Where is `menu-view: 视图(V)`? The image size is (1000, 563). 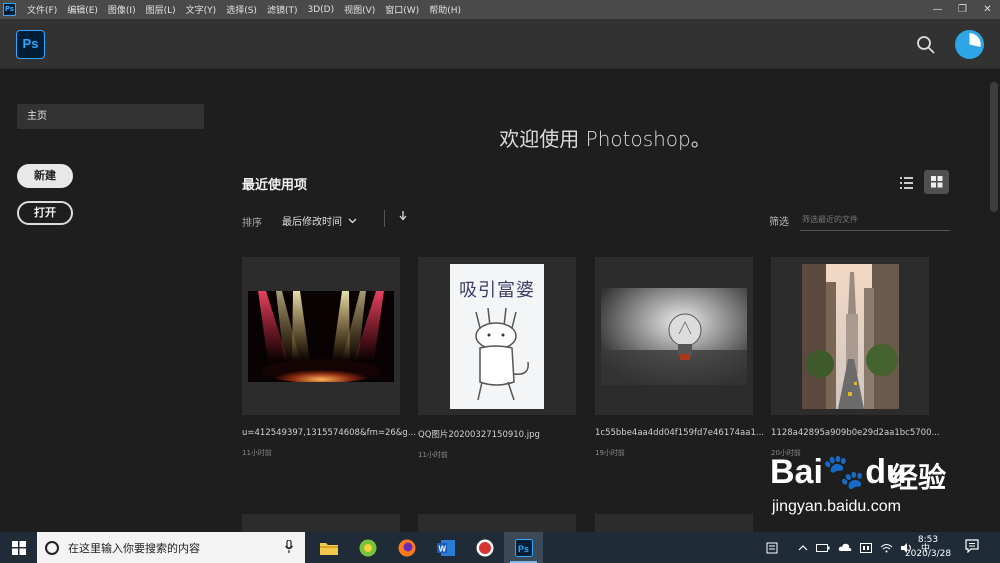
menu-view: 视图(V) is located at coordinates (359, 9).